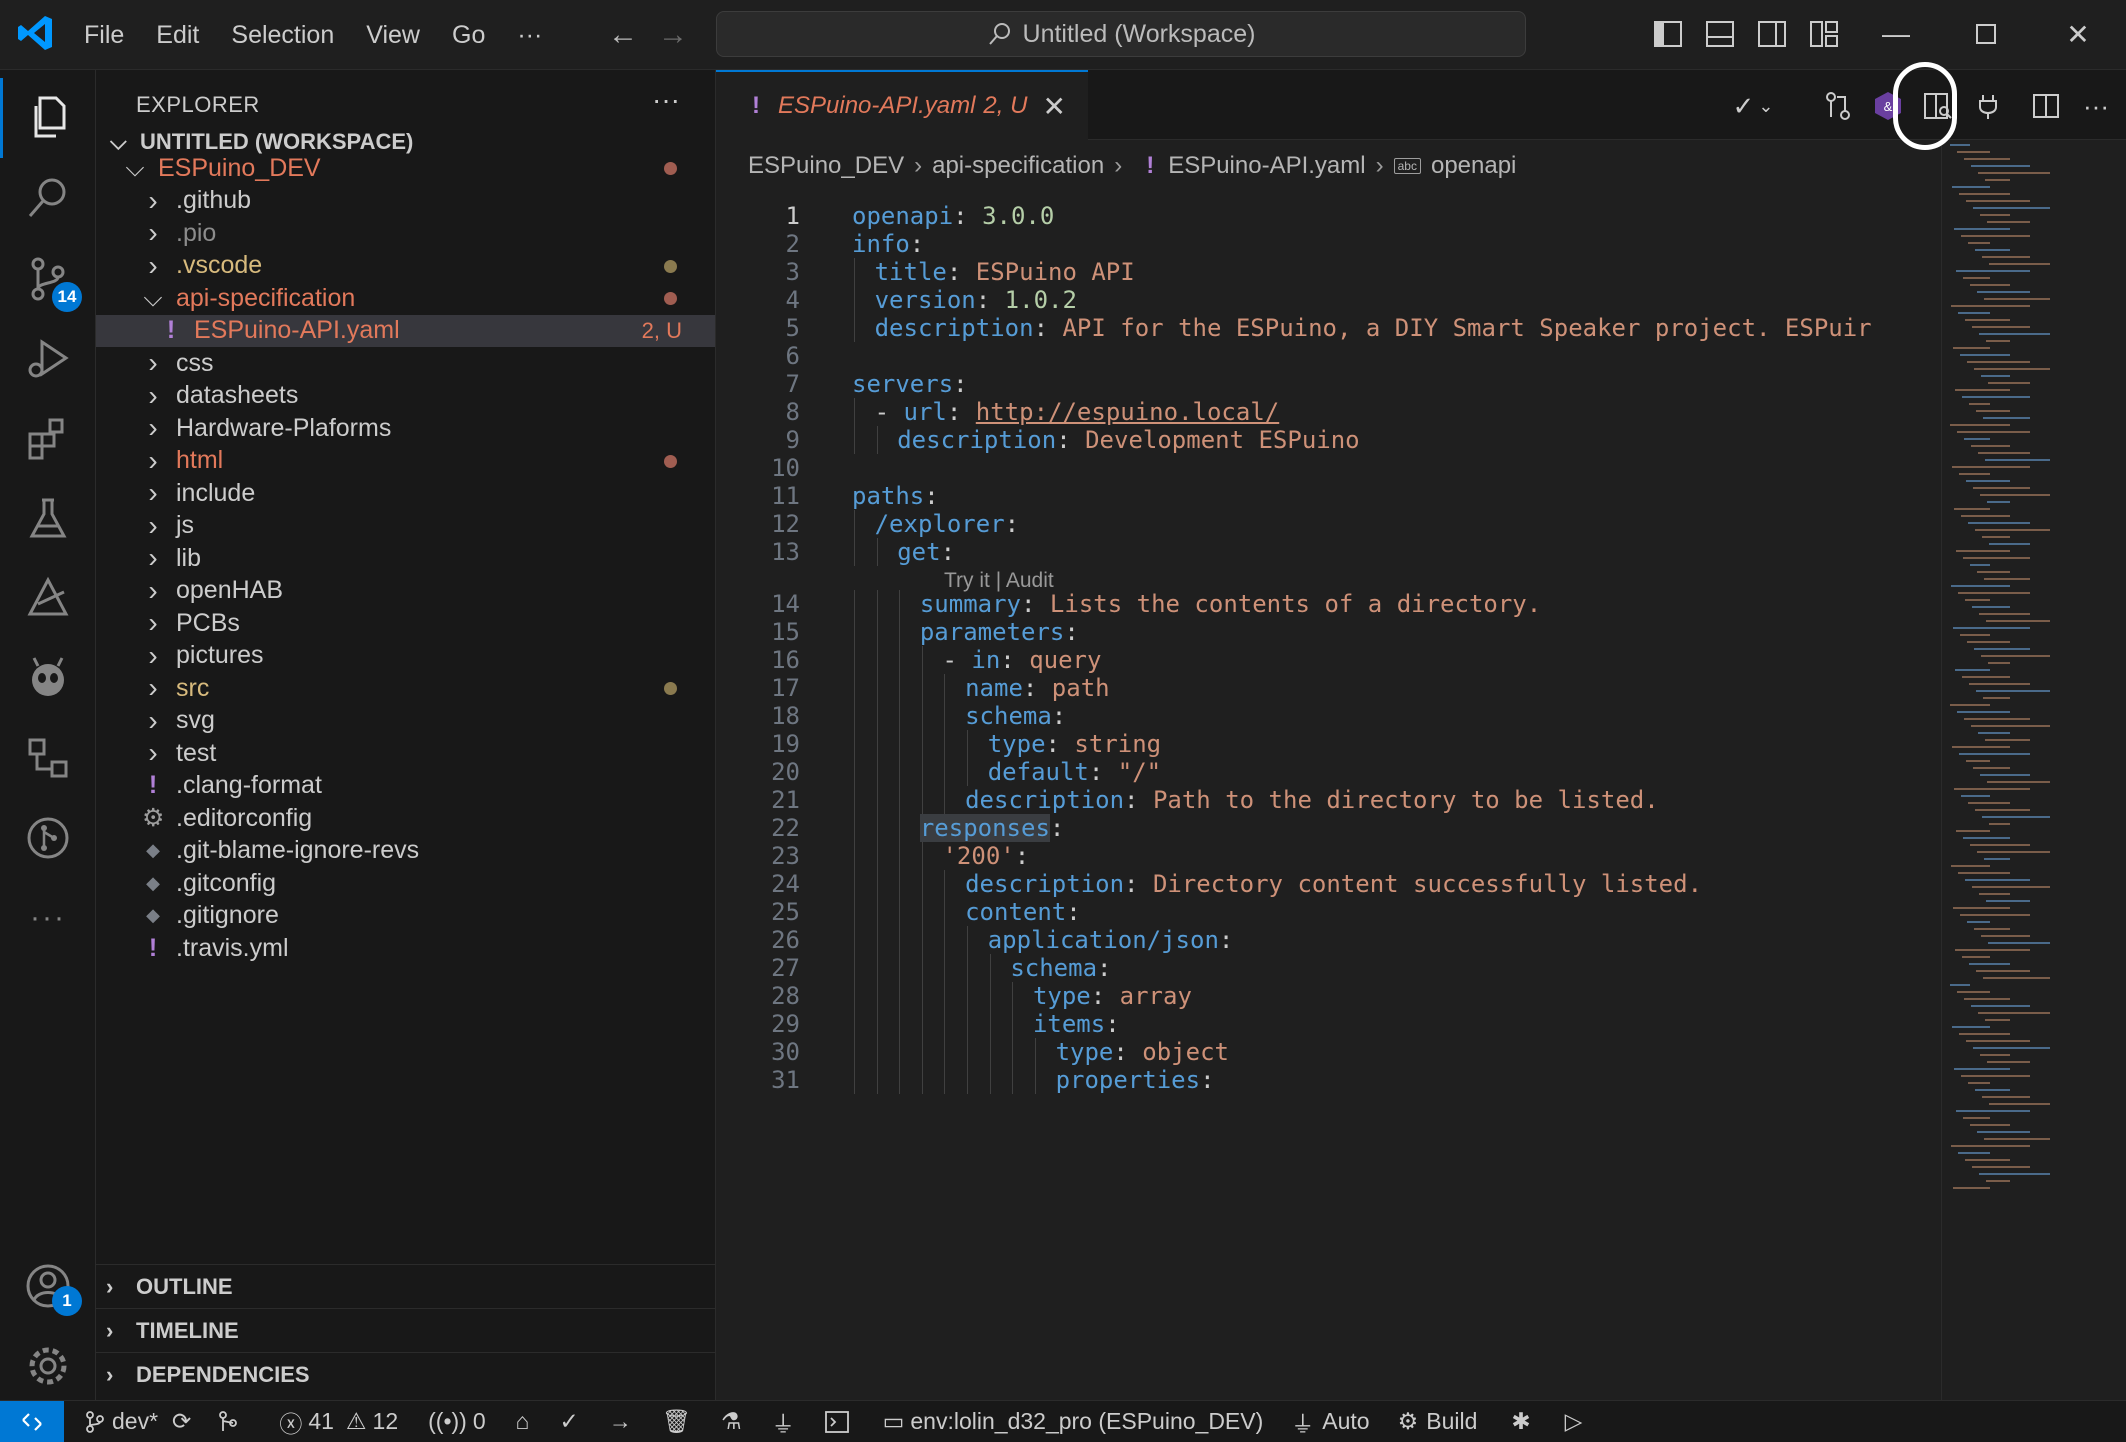 This screenshot has width=2126, height=1442. Describe the element at coordinates (48, 438) in the screenshot. I see `extensions-icon` at that location.